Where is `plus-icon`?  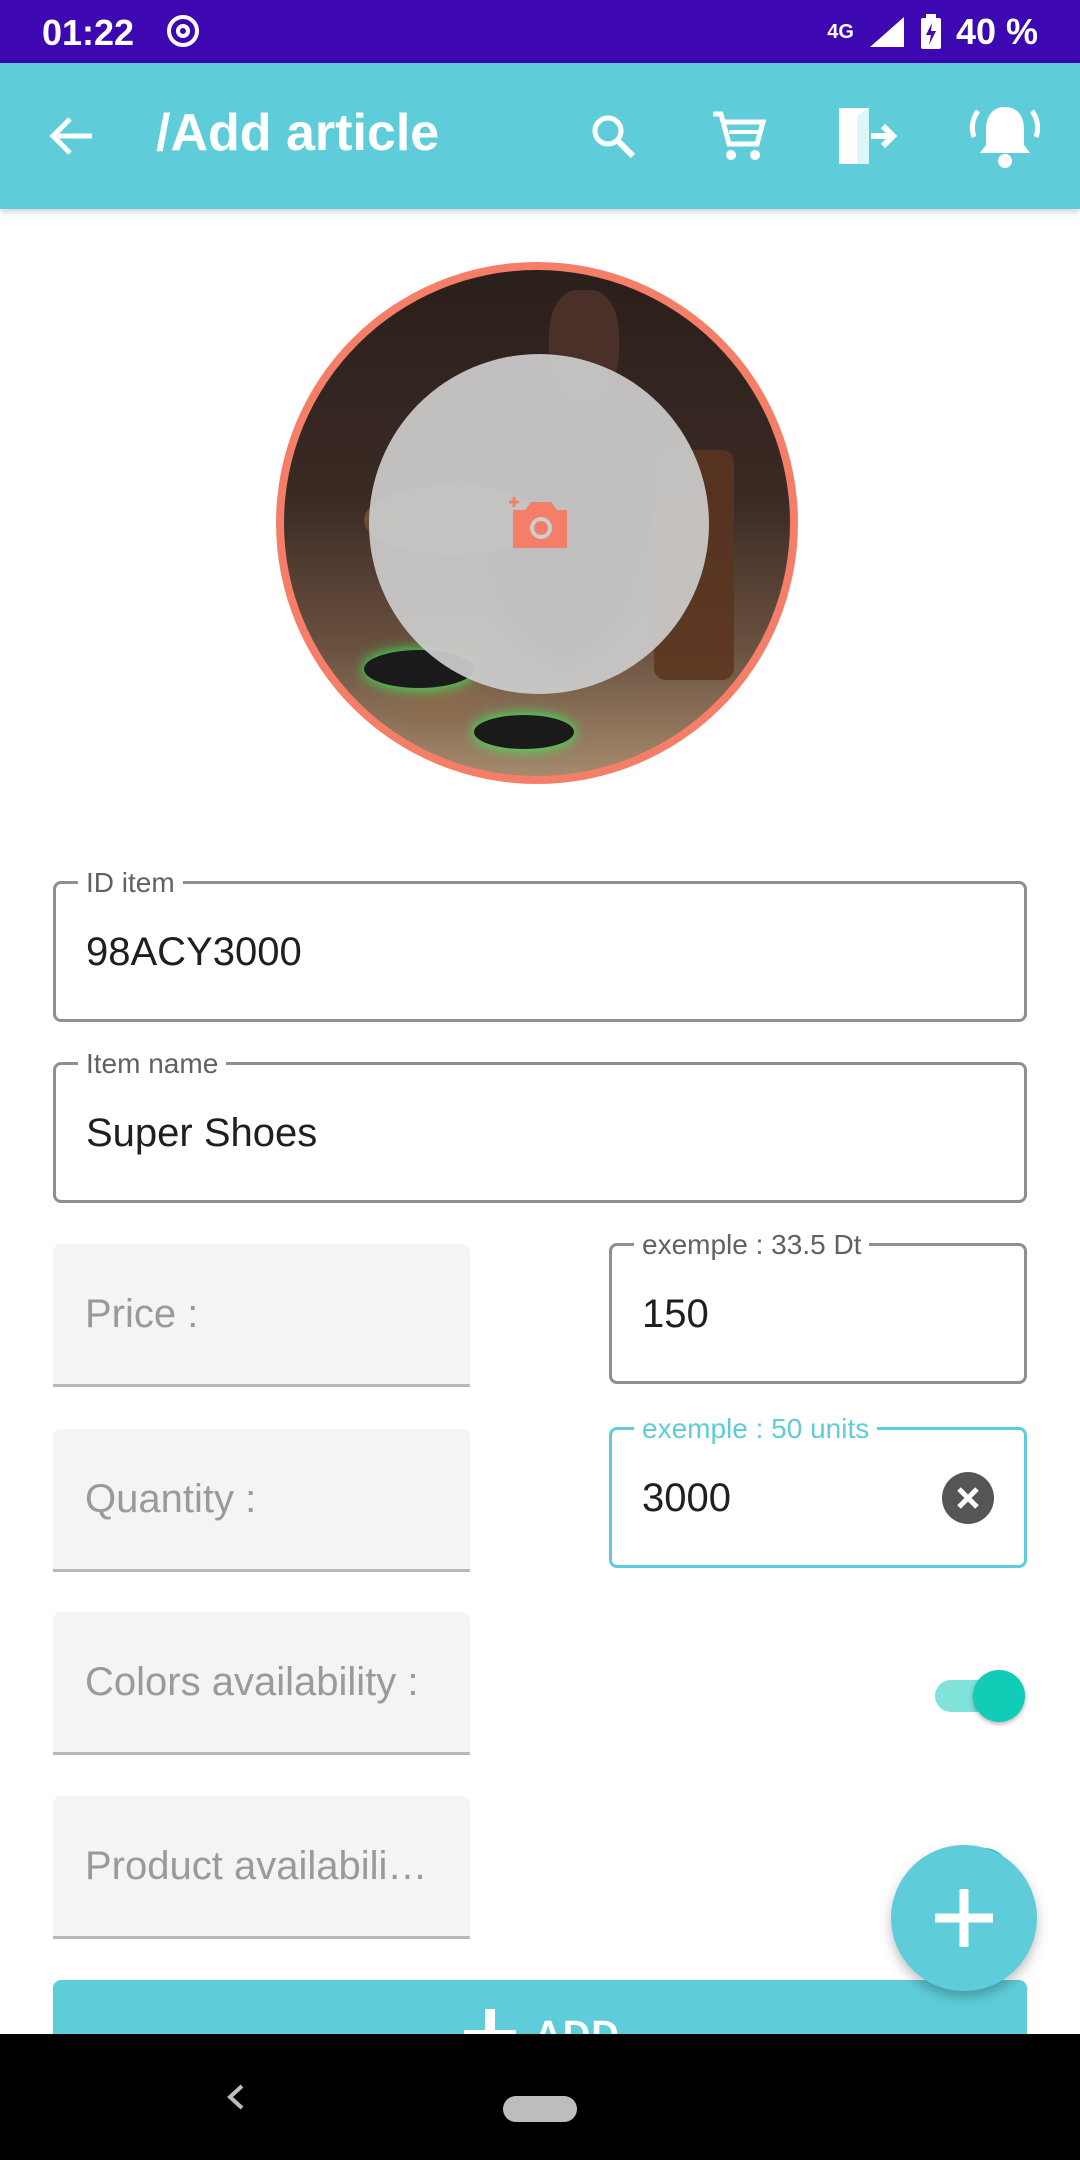
plus-icon is located at coordinates (964, 1918).